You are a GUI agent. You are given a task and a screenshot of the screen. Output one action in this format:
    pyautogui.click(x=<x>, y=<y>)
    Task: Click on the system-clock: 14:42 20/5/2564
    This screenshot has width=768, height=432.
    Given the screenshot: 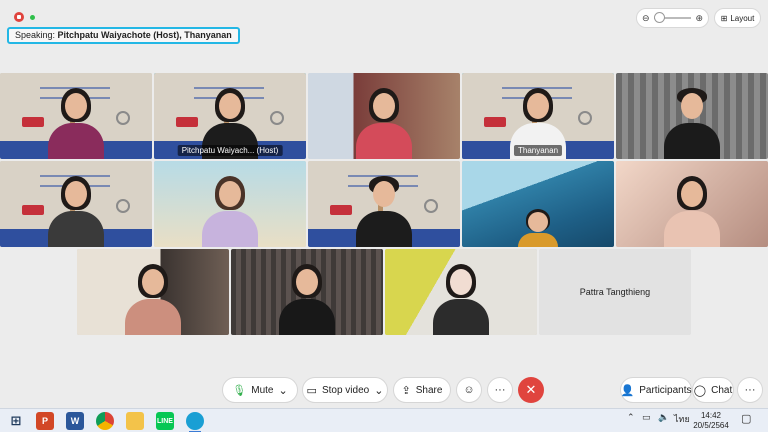 What is the action you would take?
    pyautogui.click(x=711, y=421)
    